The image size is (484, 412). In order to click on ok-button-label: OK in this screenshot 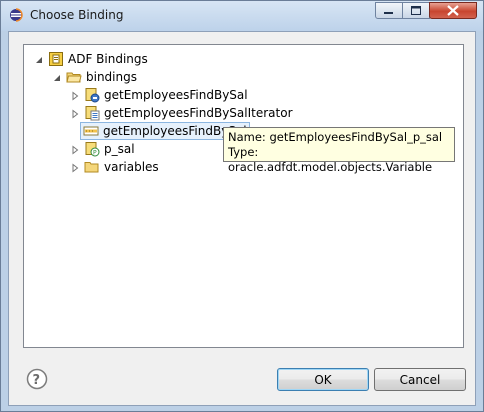, I will do `click(323, 379)`.